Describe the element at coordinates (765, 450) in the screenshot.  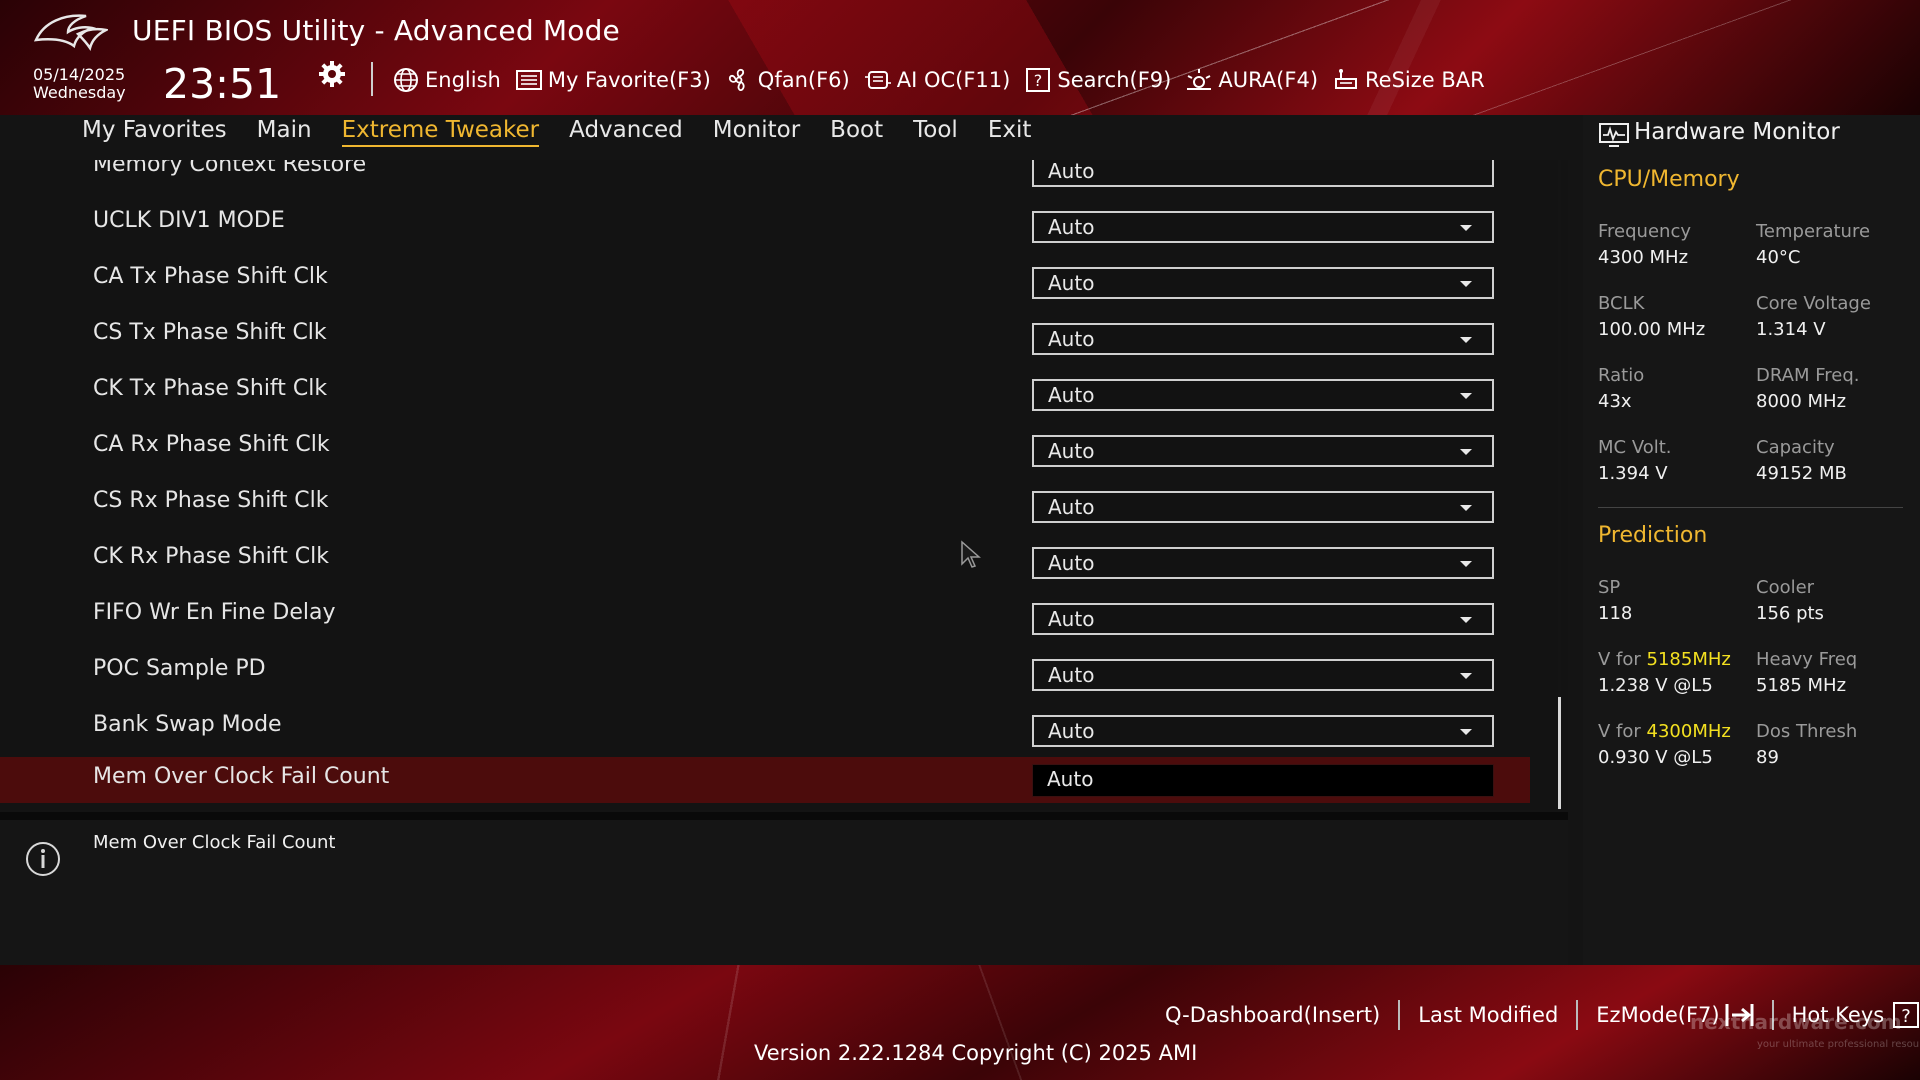
I see `setting-row-ca-rx-phase-shift-clk: CA Rx Phase Shift Clk Auto` at that location.